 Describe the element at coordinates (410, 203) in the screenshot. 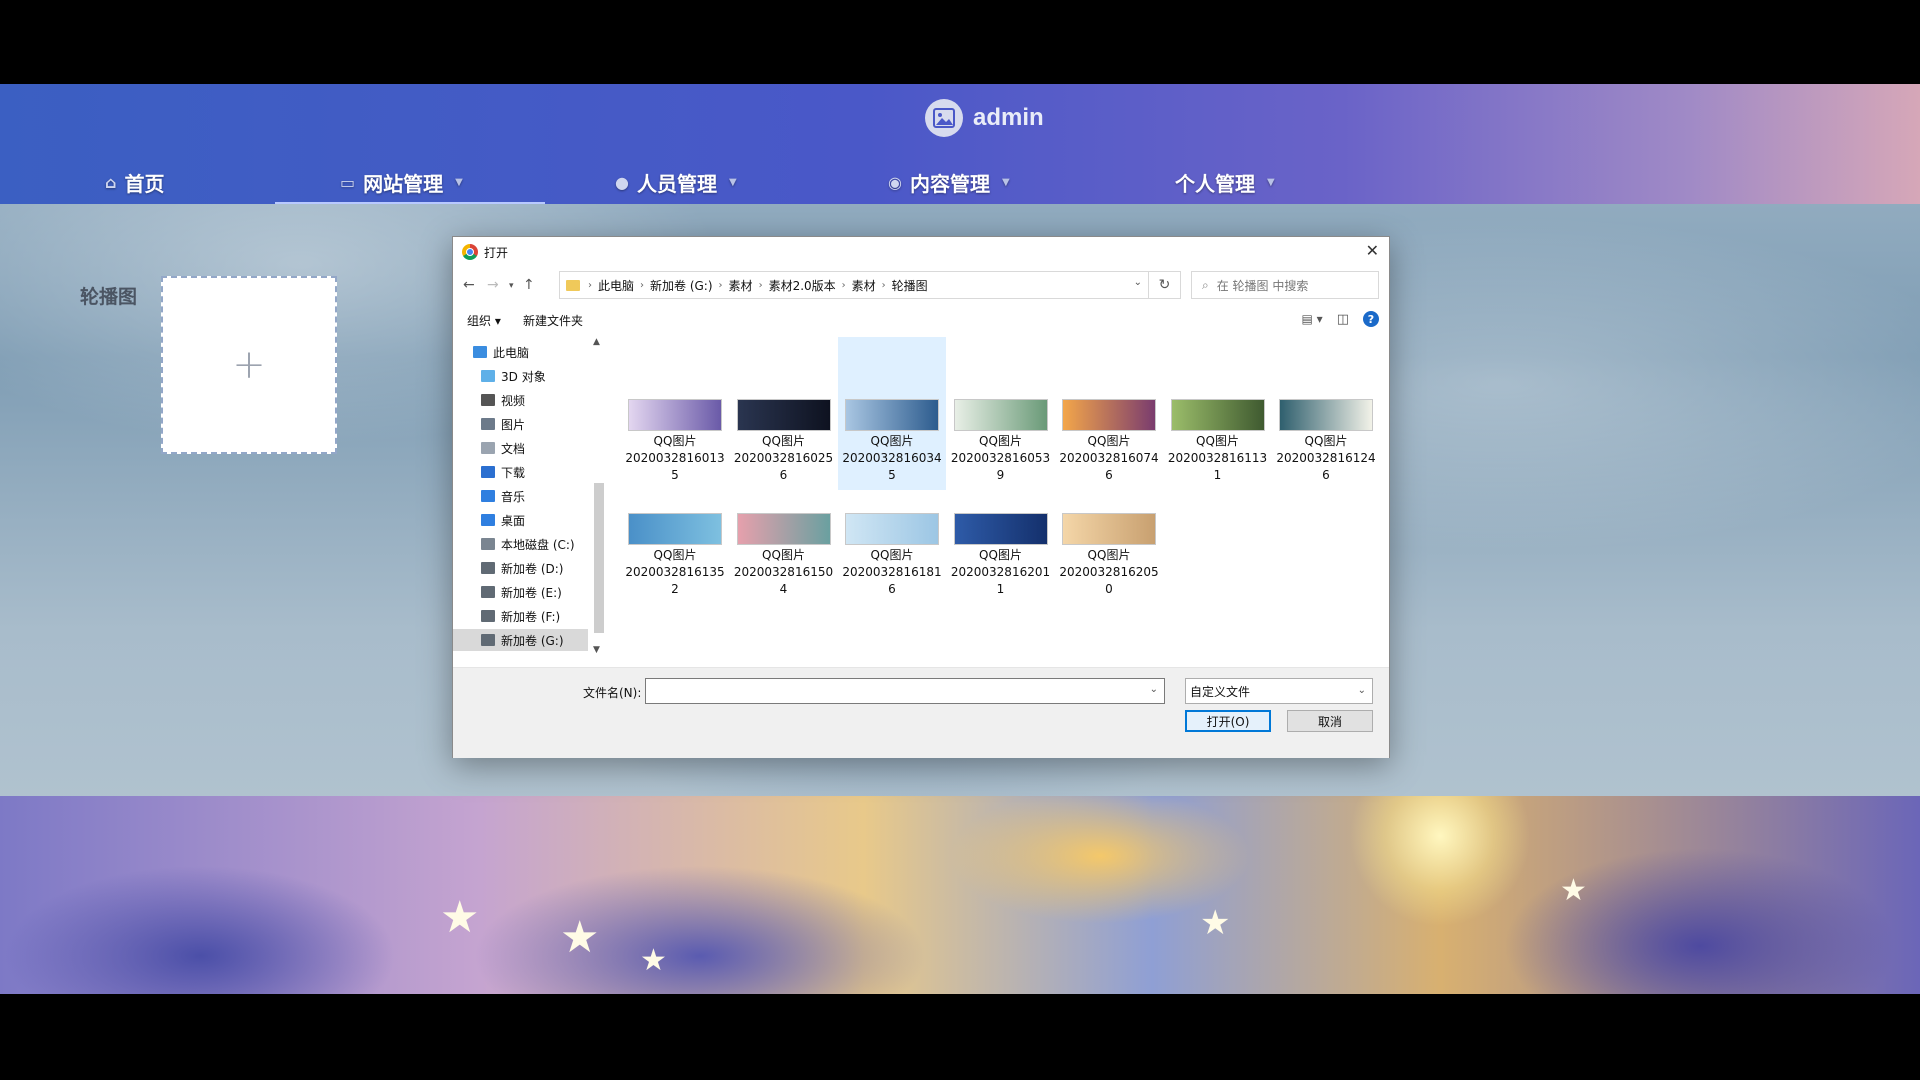

I see `nav-active-indicator` at that location.